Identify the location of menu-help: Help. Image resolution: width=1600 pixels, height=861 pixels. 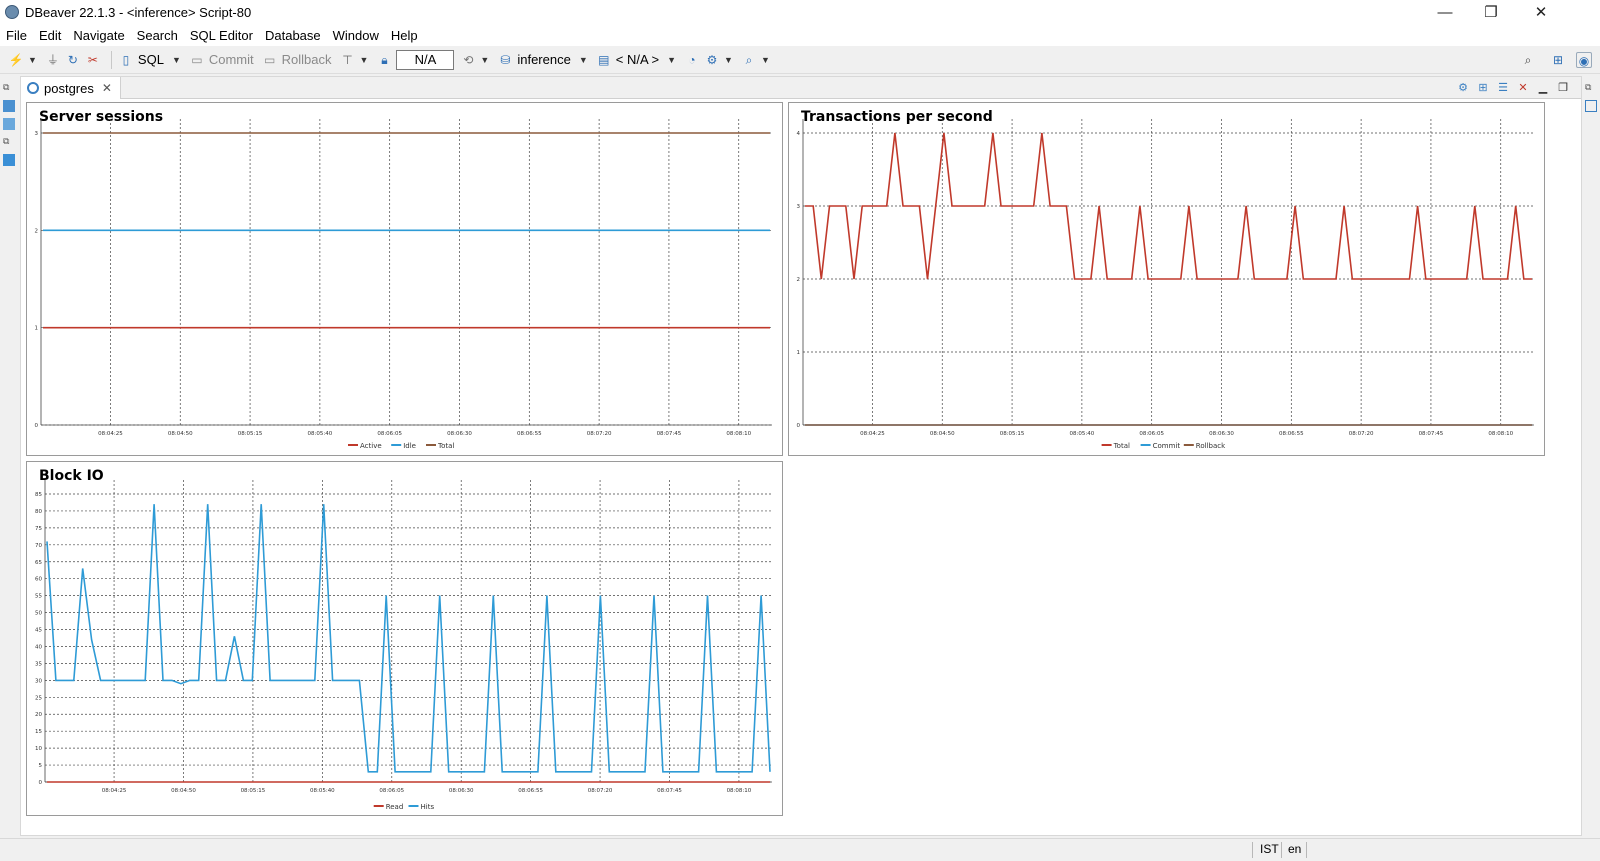
(404, 35).